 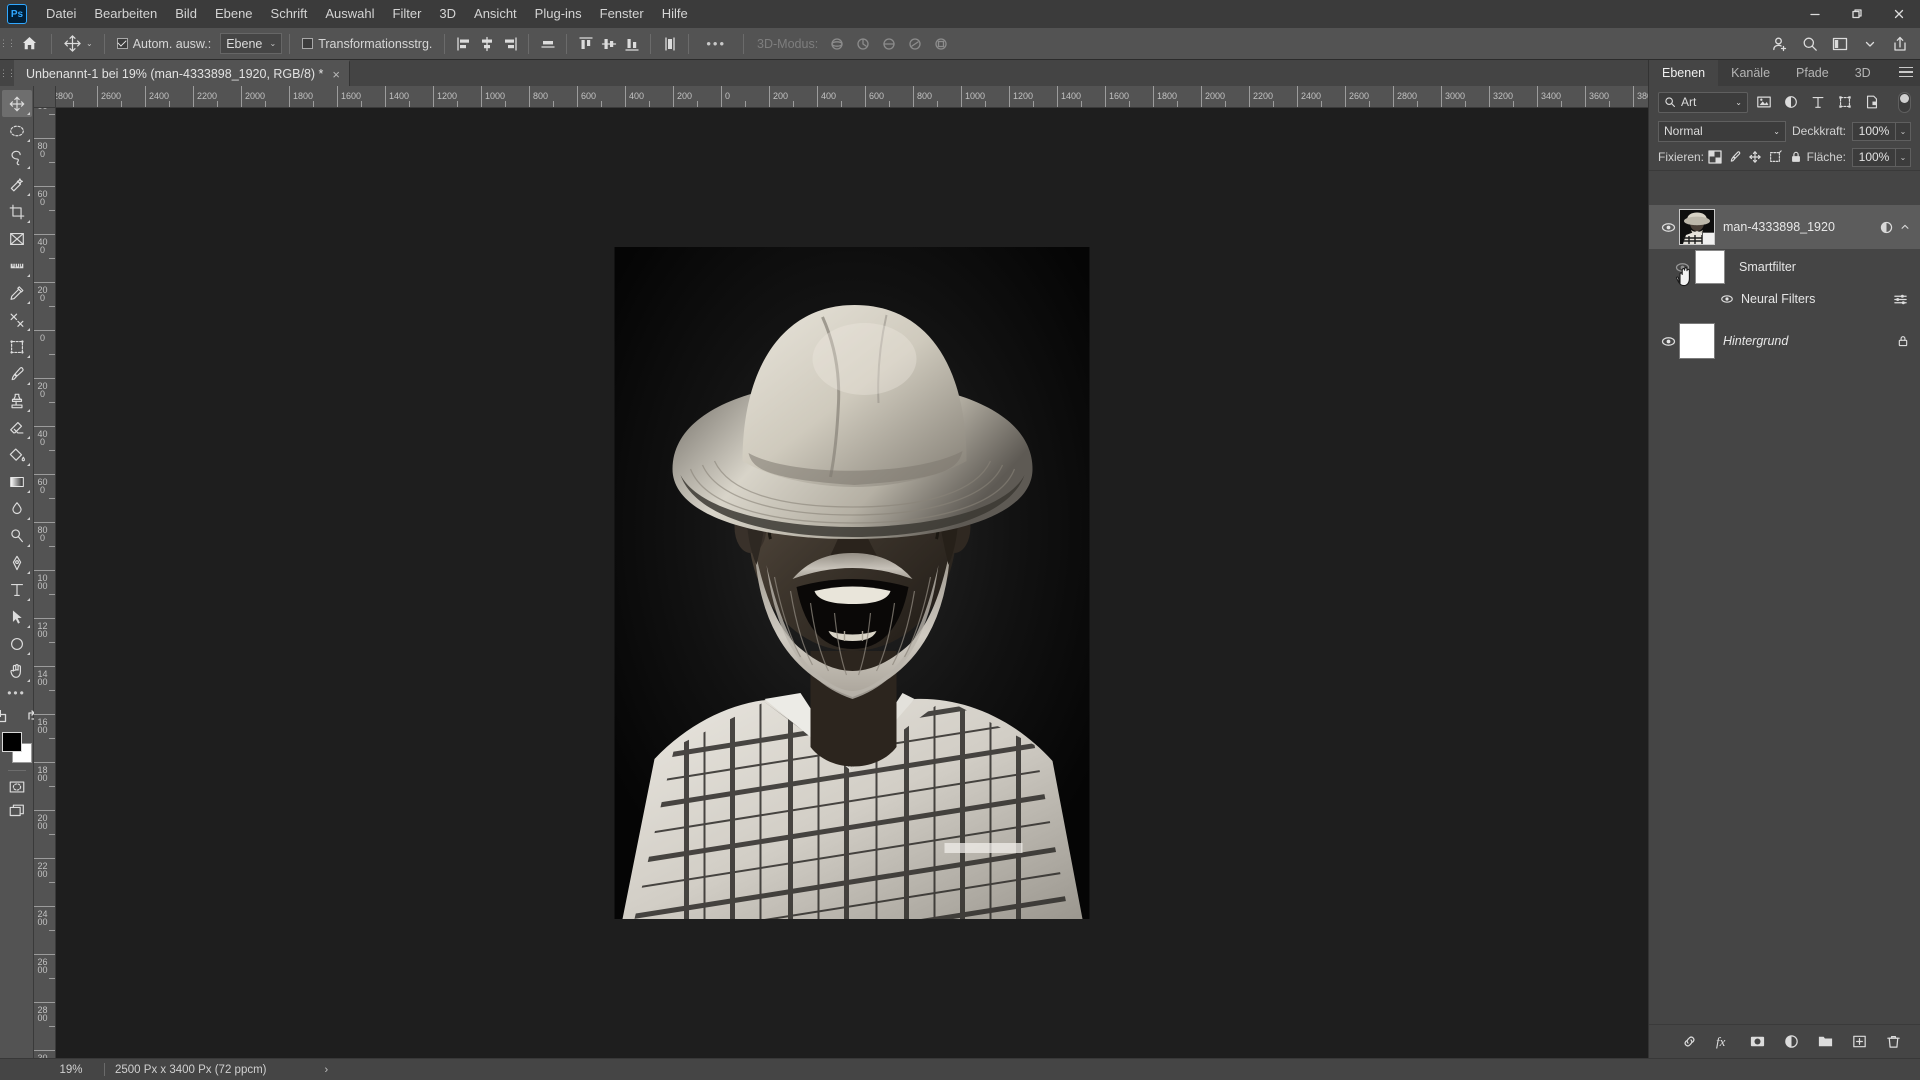 I want to click on panel-menu-icon, so click(x=1906, y=73).